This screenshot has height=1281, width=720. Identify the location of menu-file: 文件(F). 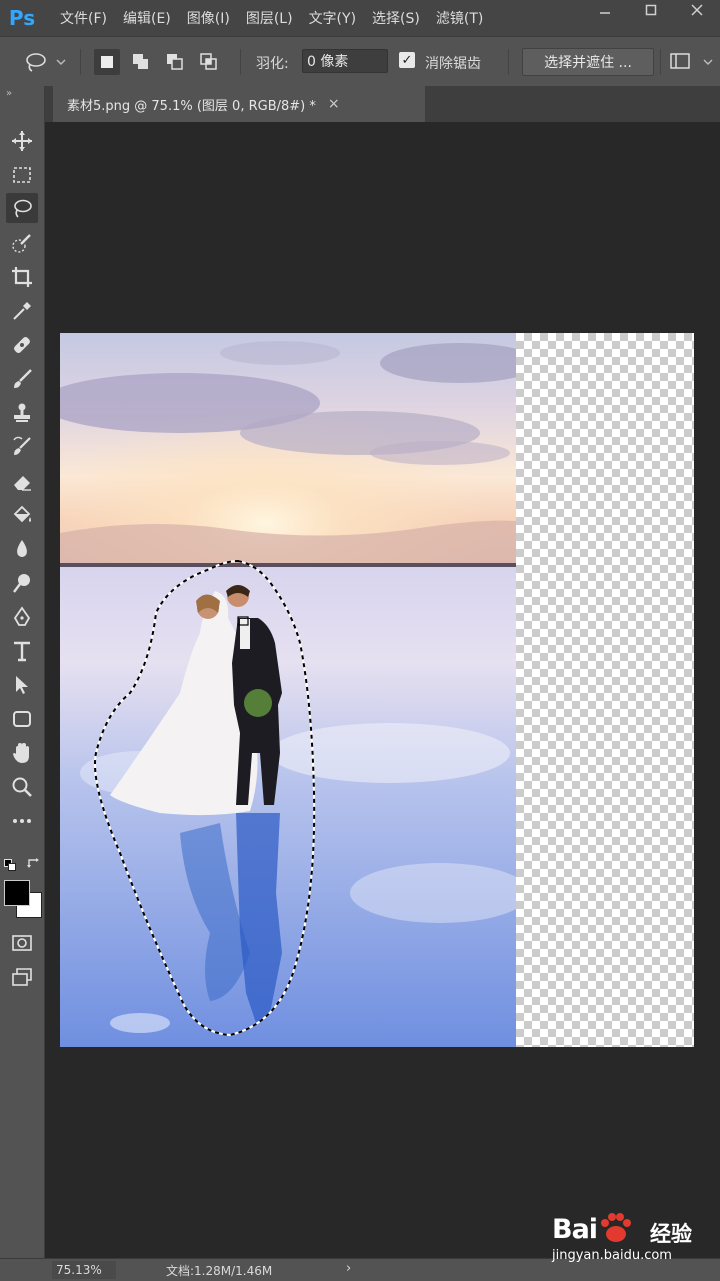
(83, 18).